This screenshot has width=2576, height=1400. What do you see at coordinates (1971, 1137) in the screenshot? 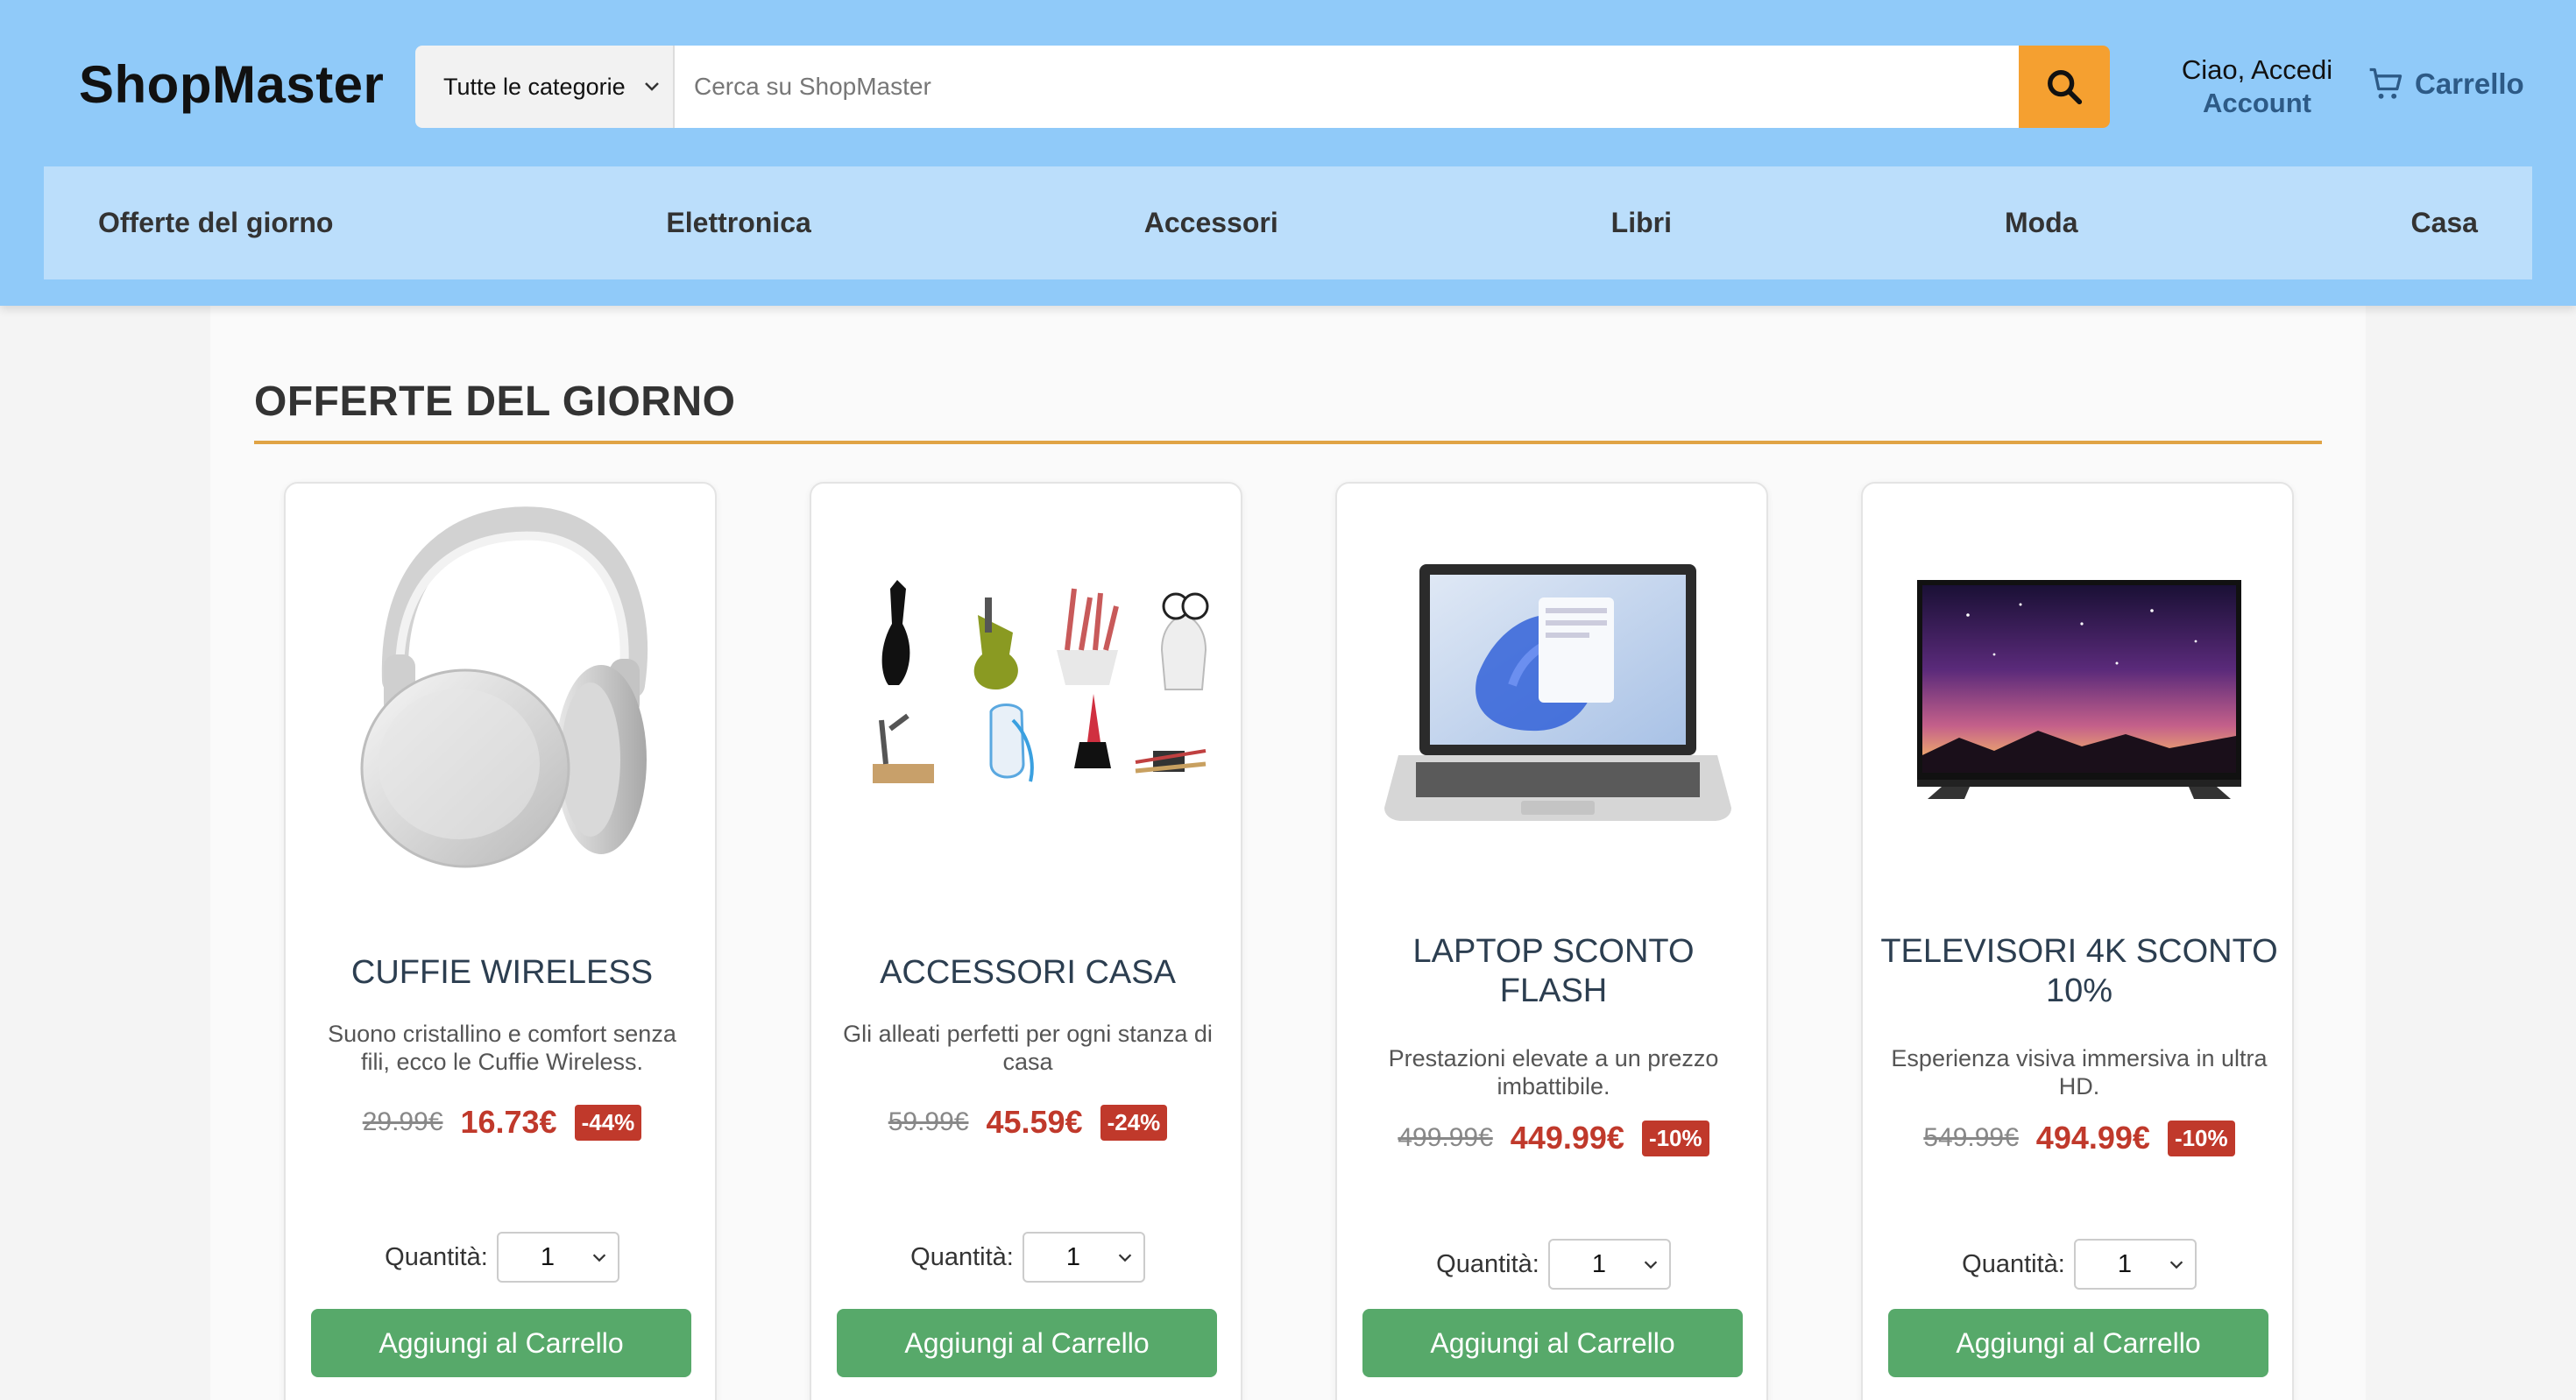
I see `old-price: 549.99€` at bounding box center [1971, 1137].